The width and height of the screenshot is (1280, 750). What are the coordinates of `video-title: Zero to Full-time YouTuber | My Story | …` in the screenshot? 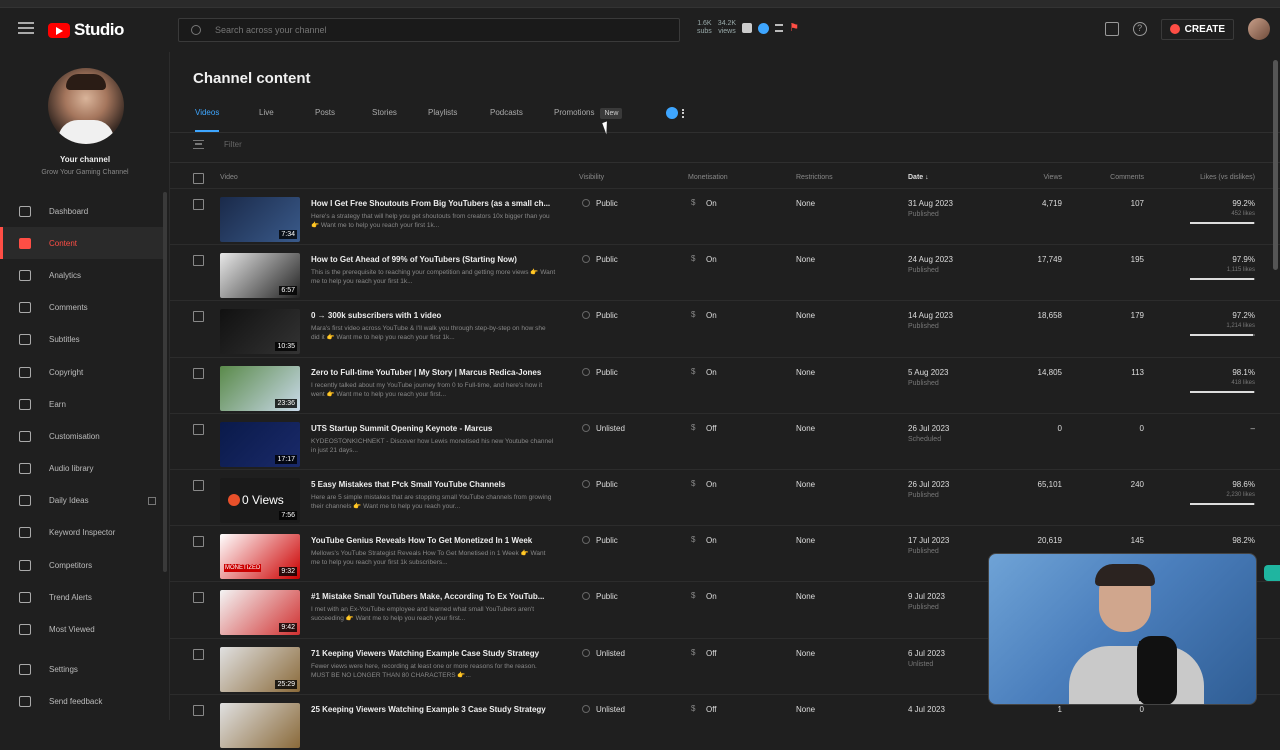 It's located at (436, 372).